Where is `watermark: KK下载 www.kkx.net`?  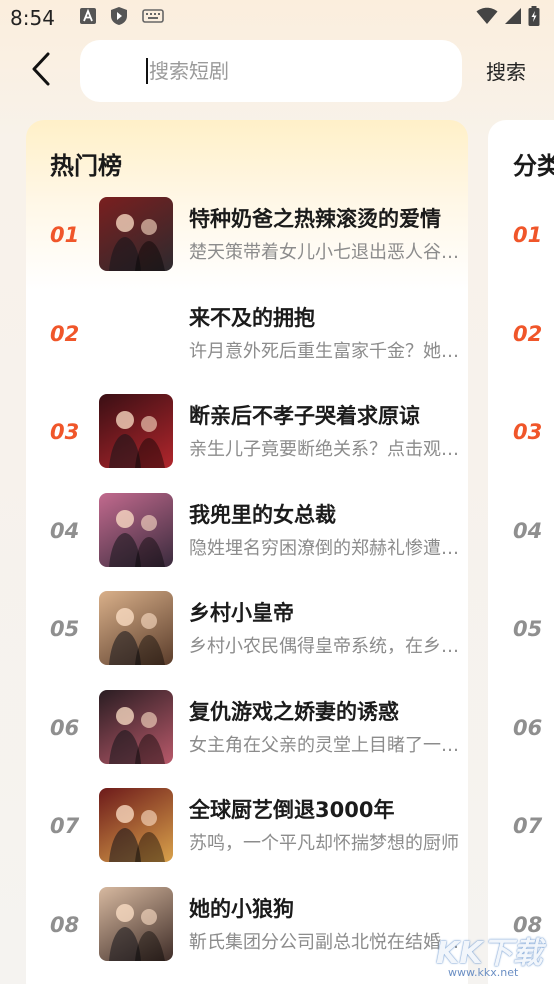 watermark: KK下载 www.kkx.net is located at coordinates (495, 955).